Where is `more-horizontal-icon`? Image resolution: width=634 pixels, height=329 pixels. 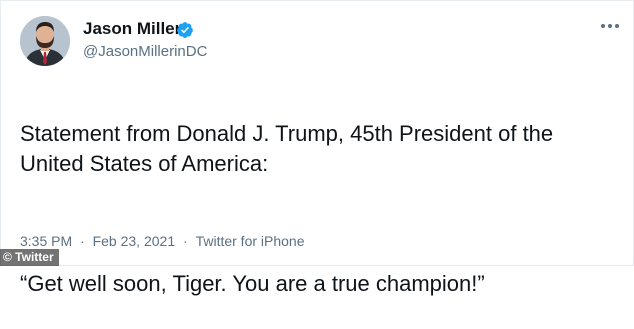 more-horizontal-icon is located at coordinates (610, 26).